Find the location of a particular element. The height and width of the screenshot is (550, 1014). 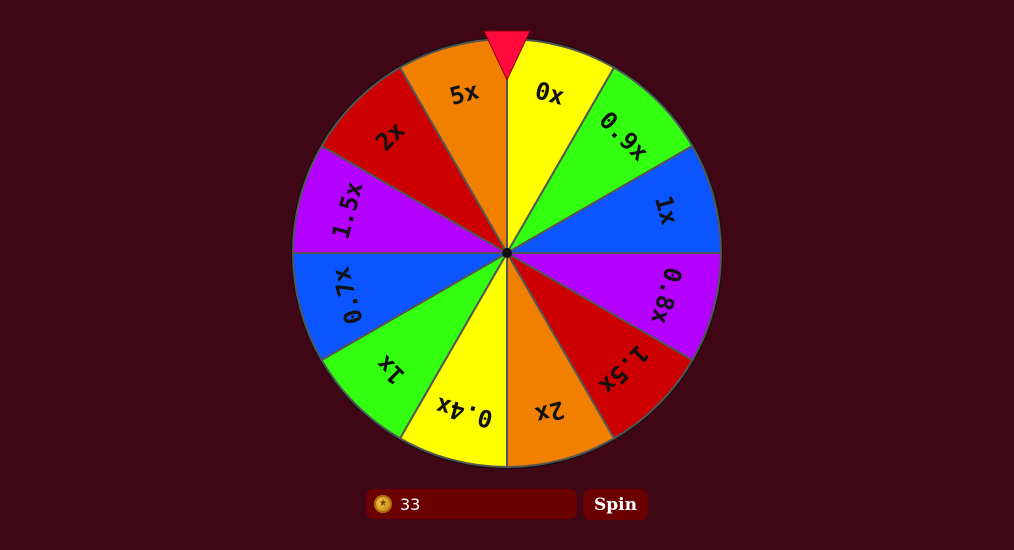

spin-button: Spin is located at coordinates (615, 504).